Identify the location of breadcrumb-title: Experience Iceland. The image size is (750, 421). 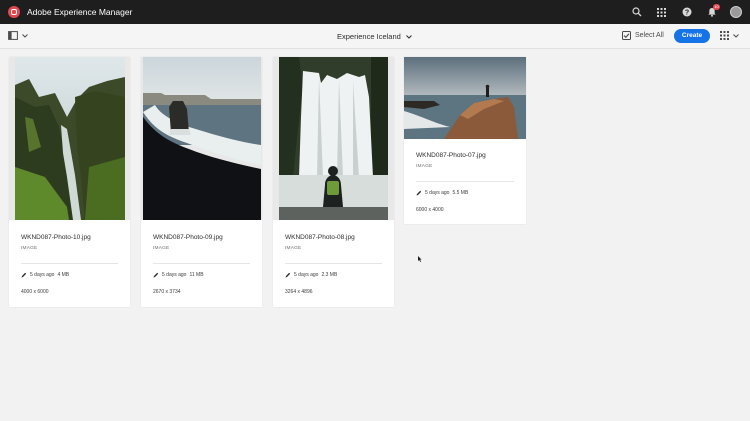
(374, 36).